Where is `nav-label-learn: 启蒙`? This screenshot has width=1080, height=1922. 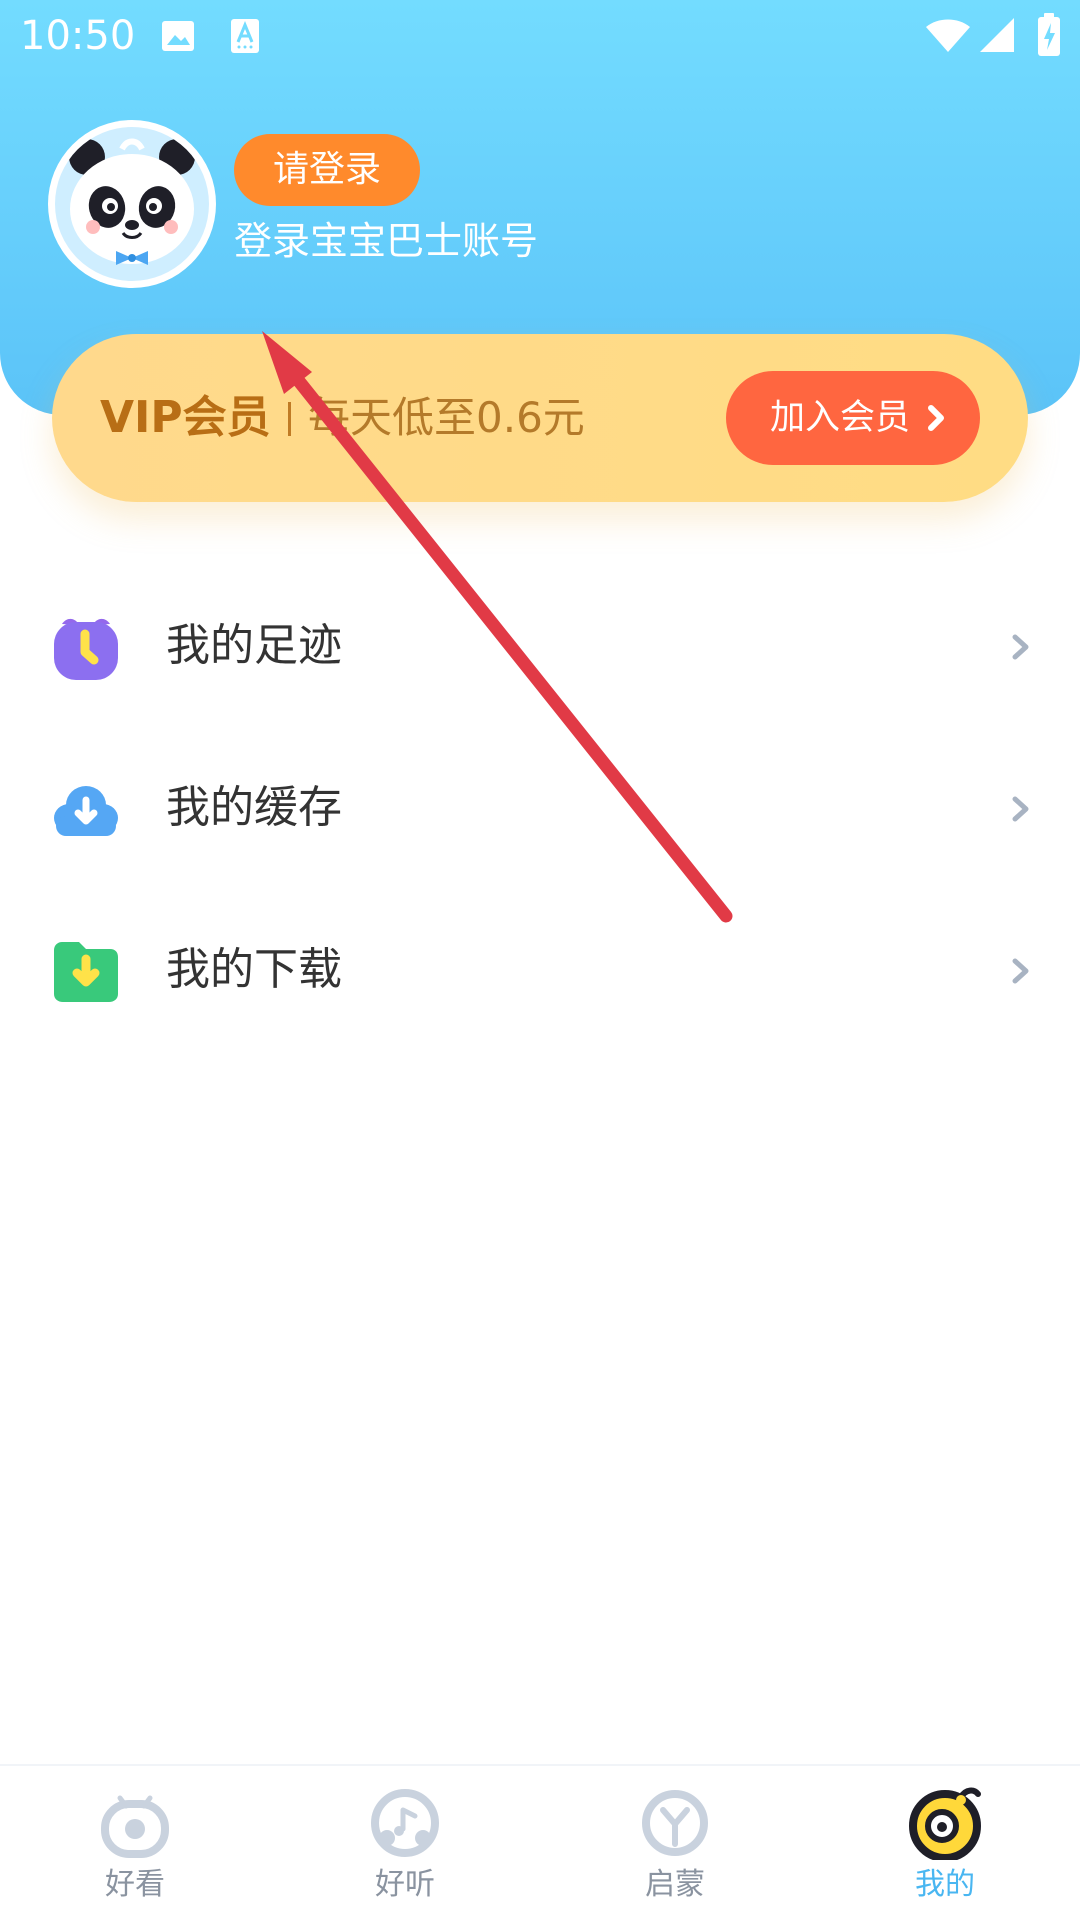
nav-label-learn: 启蒙 is located at coordinates (675, 1884).